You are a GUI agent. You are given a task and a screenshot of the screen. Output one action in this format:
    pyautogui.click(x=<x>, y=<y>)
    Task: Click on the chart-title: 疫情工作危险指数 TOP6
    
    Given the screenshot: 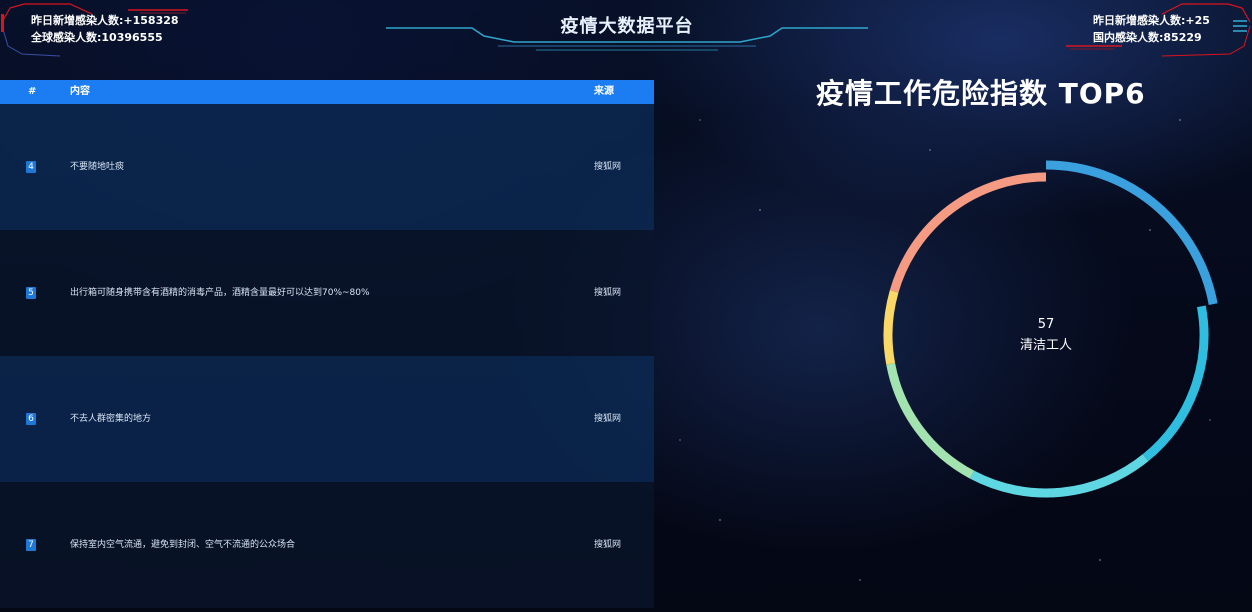 What is the action you would take?
    pyautogui.click(x=981, y=93)
    